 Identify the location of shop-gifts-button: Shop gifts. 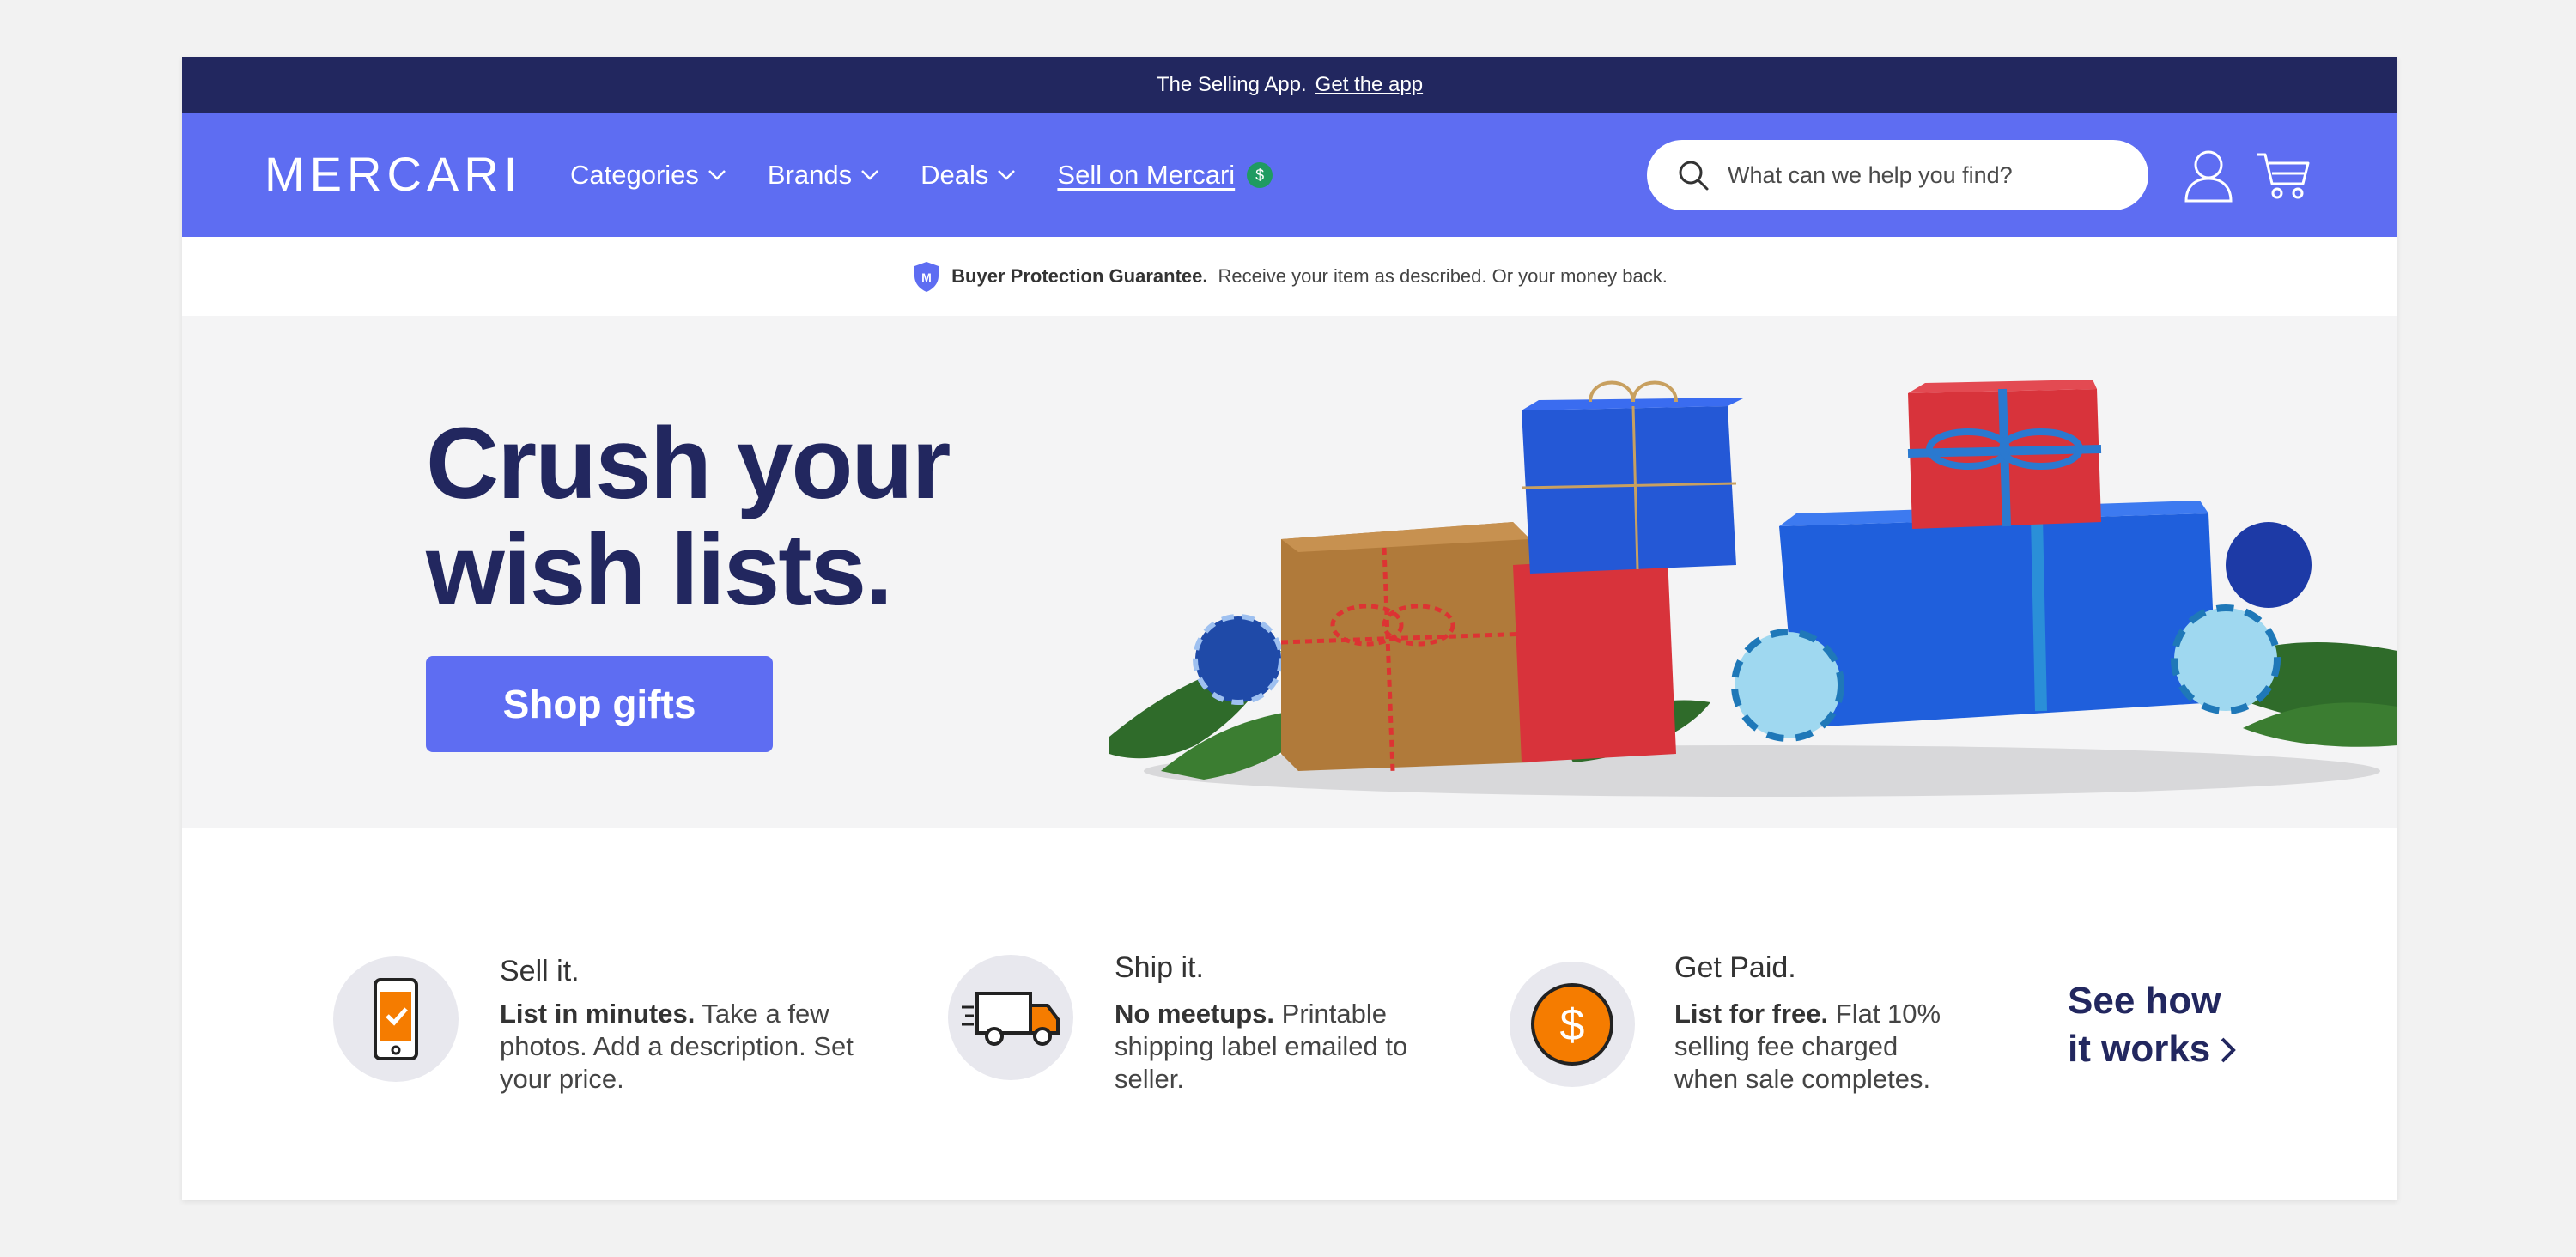
(599, 704).